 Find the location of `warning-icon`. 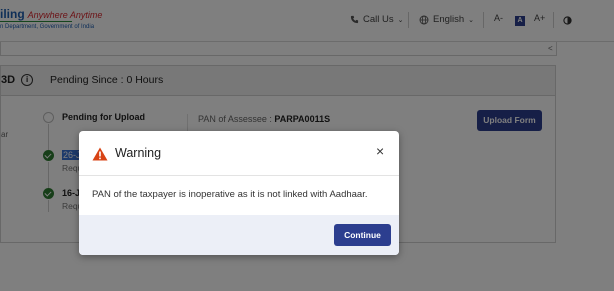

warning-icon is located at coordinates (100, 154).